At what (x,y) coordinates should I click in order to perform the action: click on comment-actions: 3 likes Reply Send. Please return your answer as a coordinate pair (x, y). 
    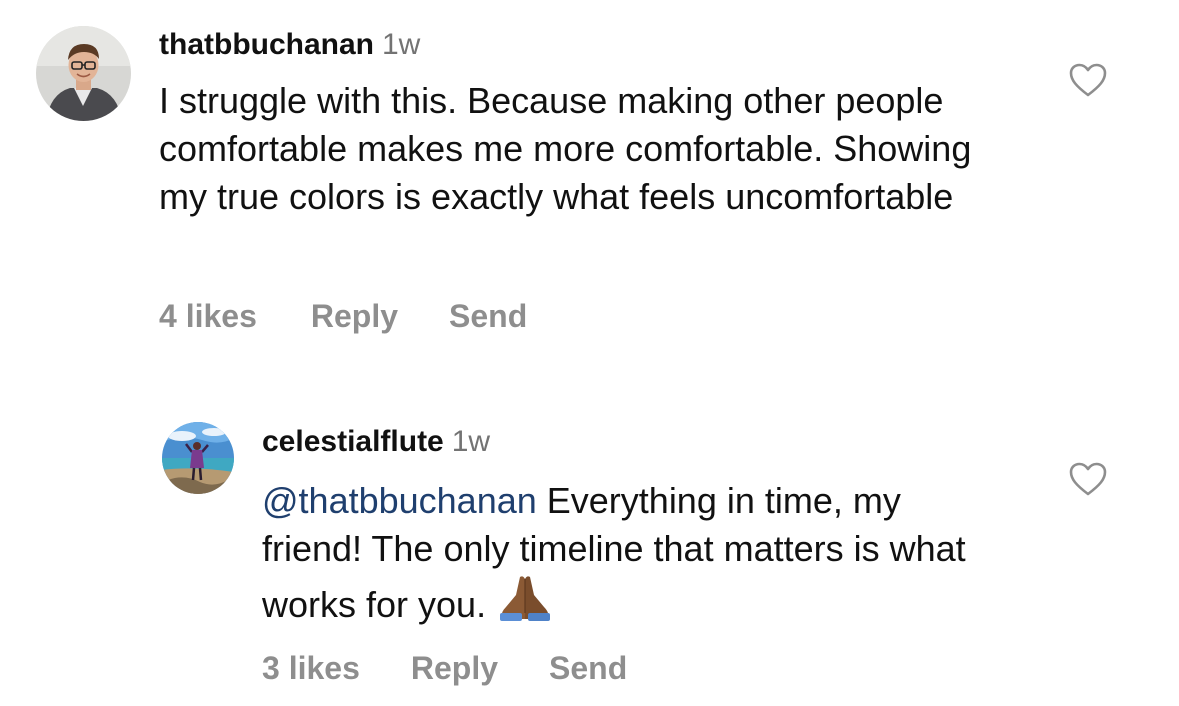
    Looking at the image, I should click on (444, 668).